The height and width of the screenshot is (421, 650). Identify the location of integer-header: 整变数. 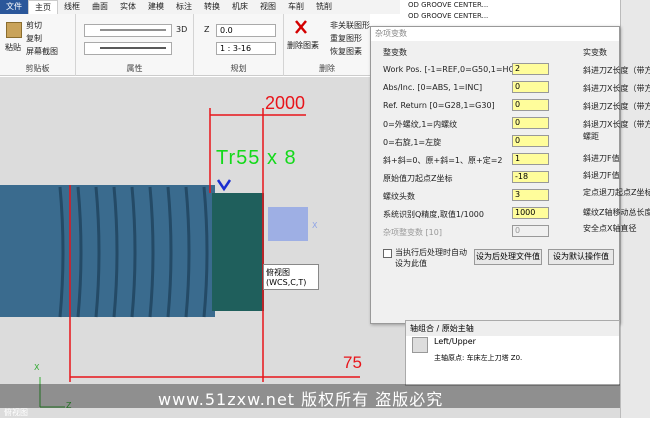
(395, 52).